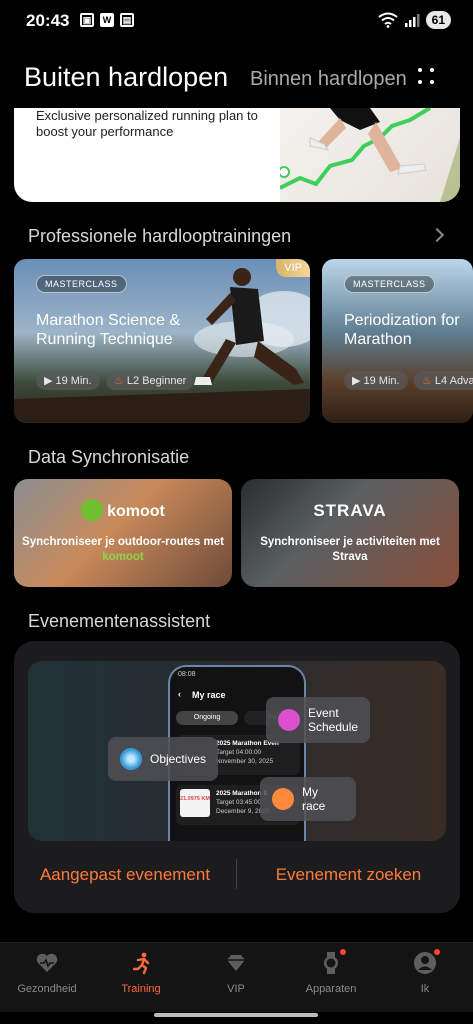 This screenshot has width=473, height=1024. Describe the element at coordinates (160, 236) in the screenshot. I see `section-title-trainings: Professionele hardlooptrainingen` at that location.